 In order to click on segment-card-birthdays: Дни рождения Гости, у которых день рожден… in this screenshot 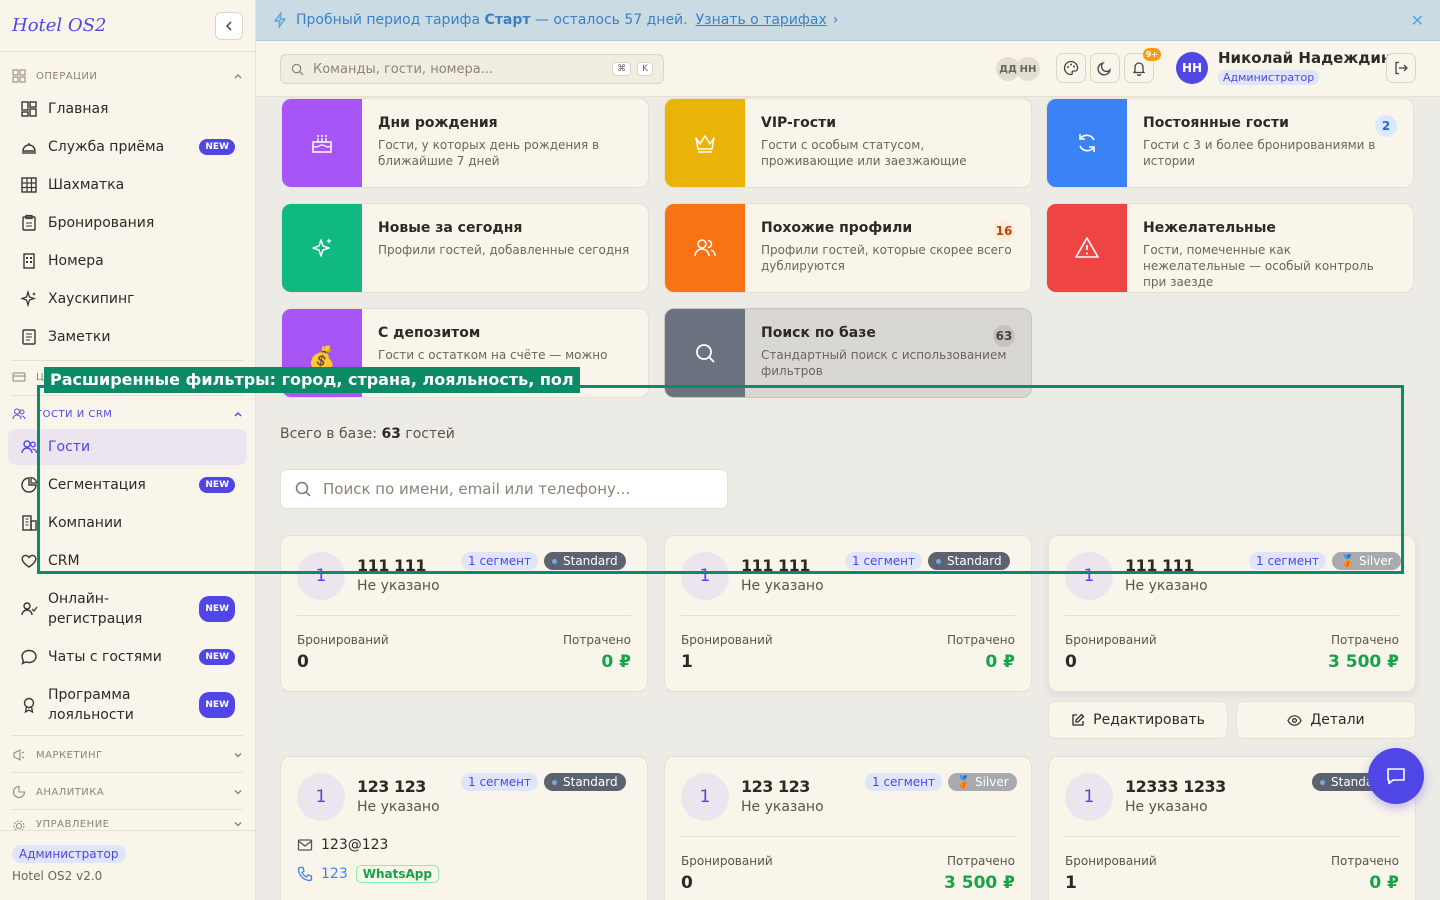, I will do `click(465, 143)`.